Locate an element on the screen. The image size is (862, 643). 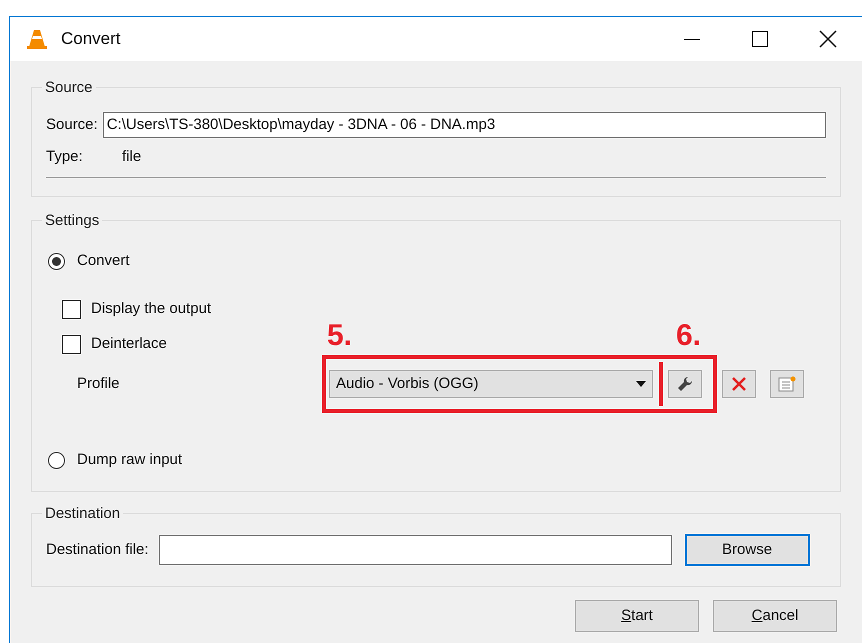
delete-button is located at coordinates (739, 384).